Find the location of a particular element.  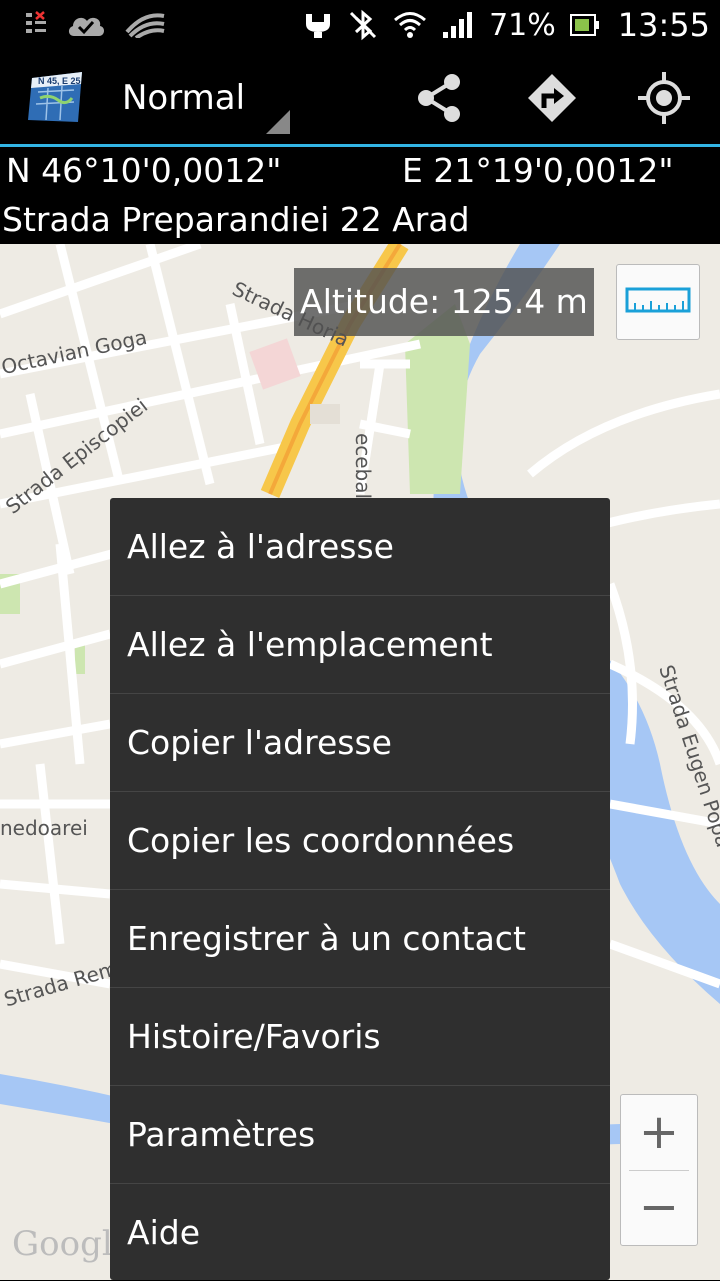

longitude: E 21°19'0,0012" is located at coordinates (538, 170).